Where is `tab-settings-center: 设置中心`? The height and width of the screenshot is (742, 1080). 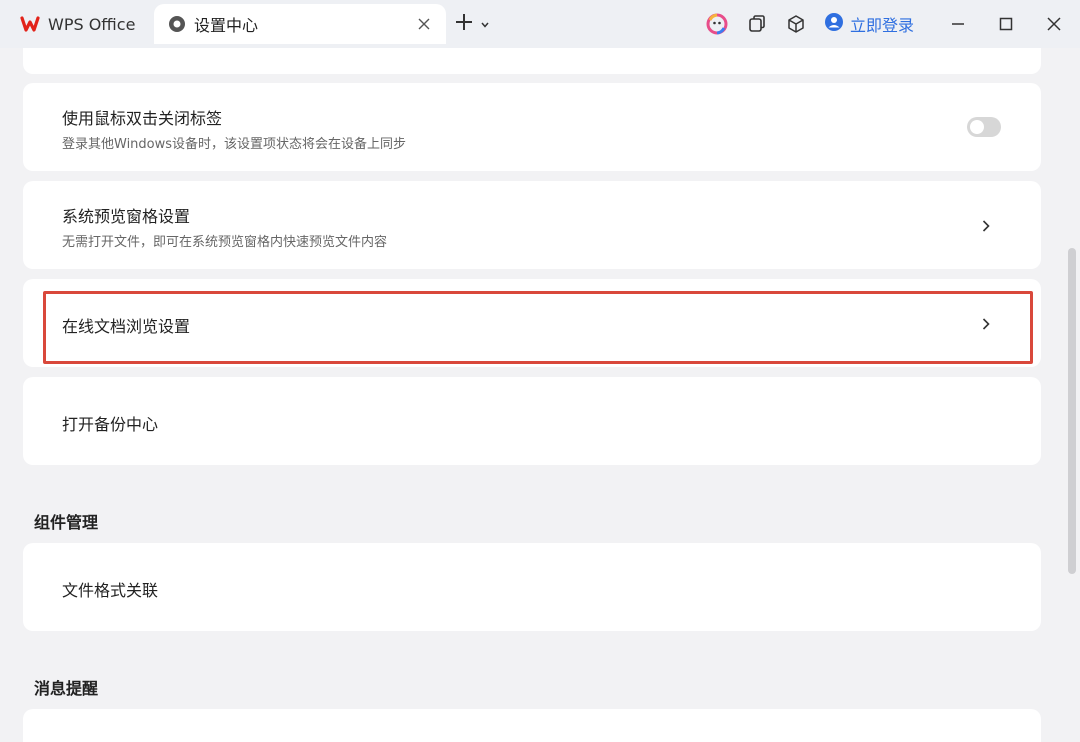 tab-settings-center: 设置中心 is located at coordinates (300, 24).